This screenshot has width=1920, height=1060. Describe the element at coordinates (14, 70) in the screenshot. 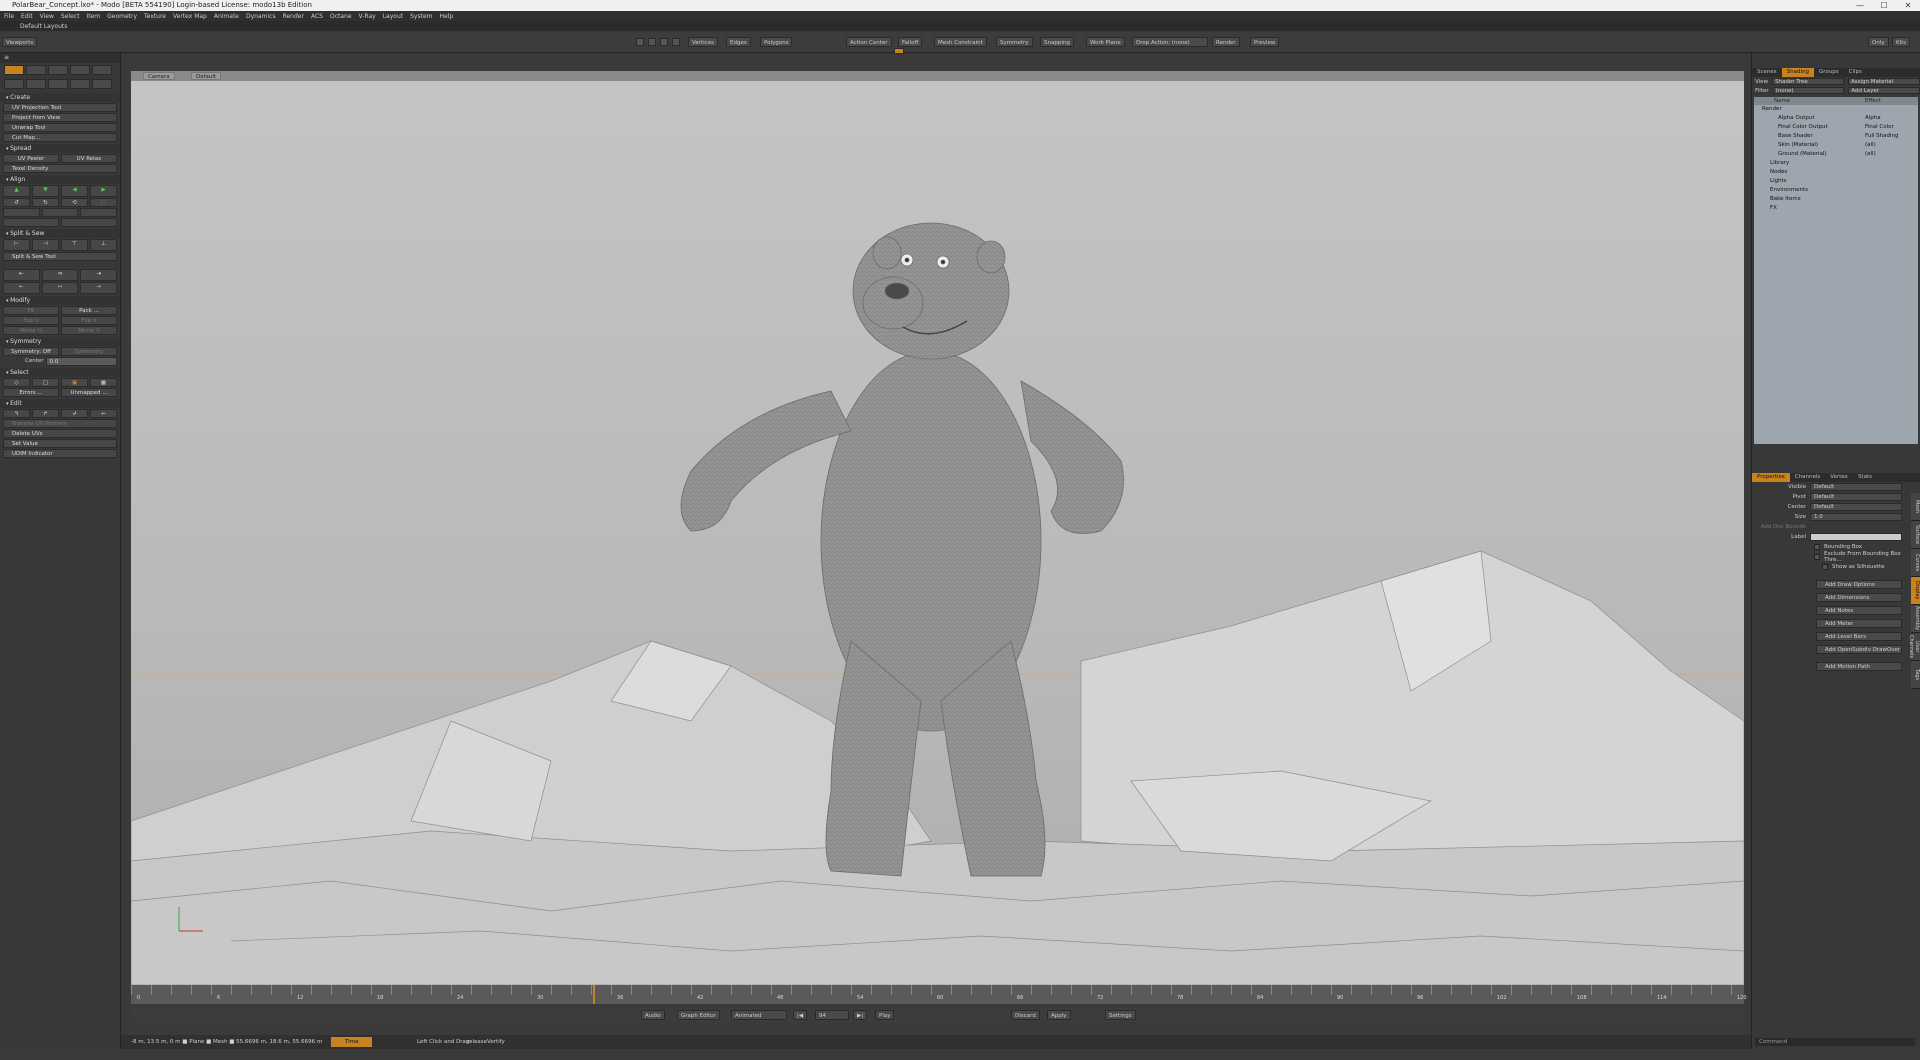

I see `uv-tool-icon` at that location.